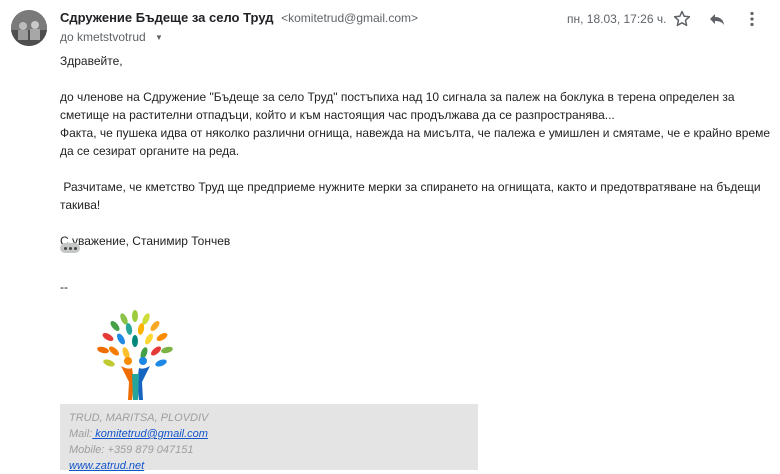 The width and height of the screenshot is (780, 474). I want to click on sender-email: <komitetrud@gmail.com>, so click(349, 18).